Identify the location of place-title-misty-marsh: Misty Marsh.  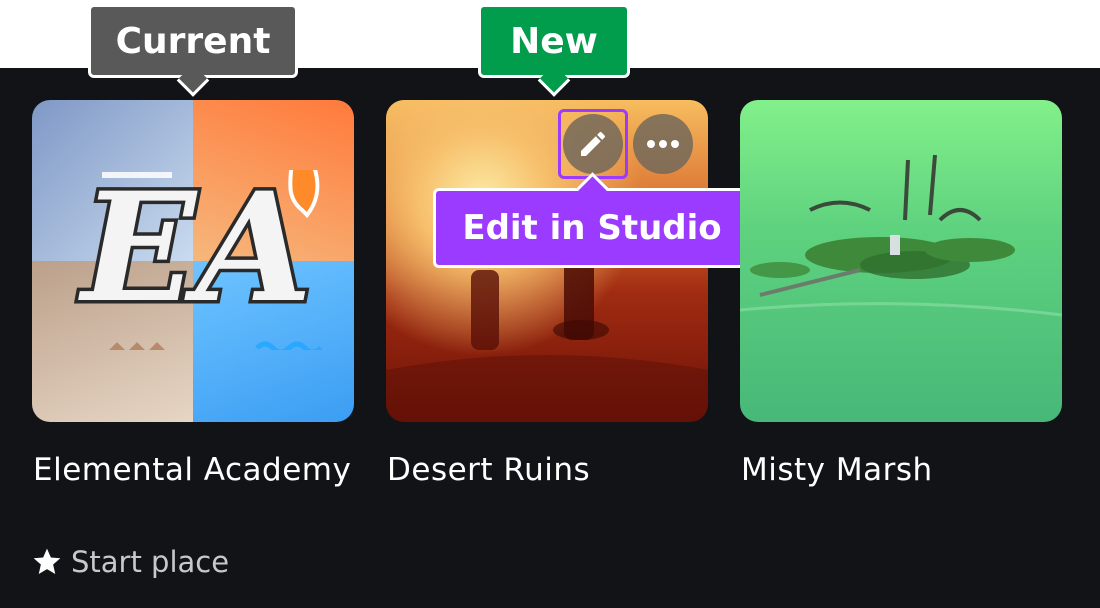
(902, 470).